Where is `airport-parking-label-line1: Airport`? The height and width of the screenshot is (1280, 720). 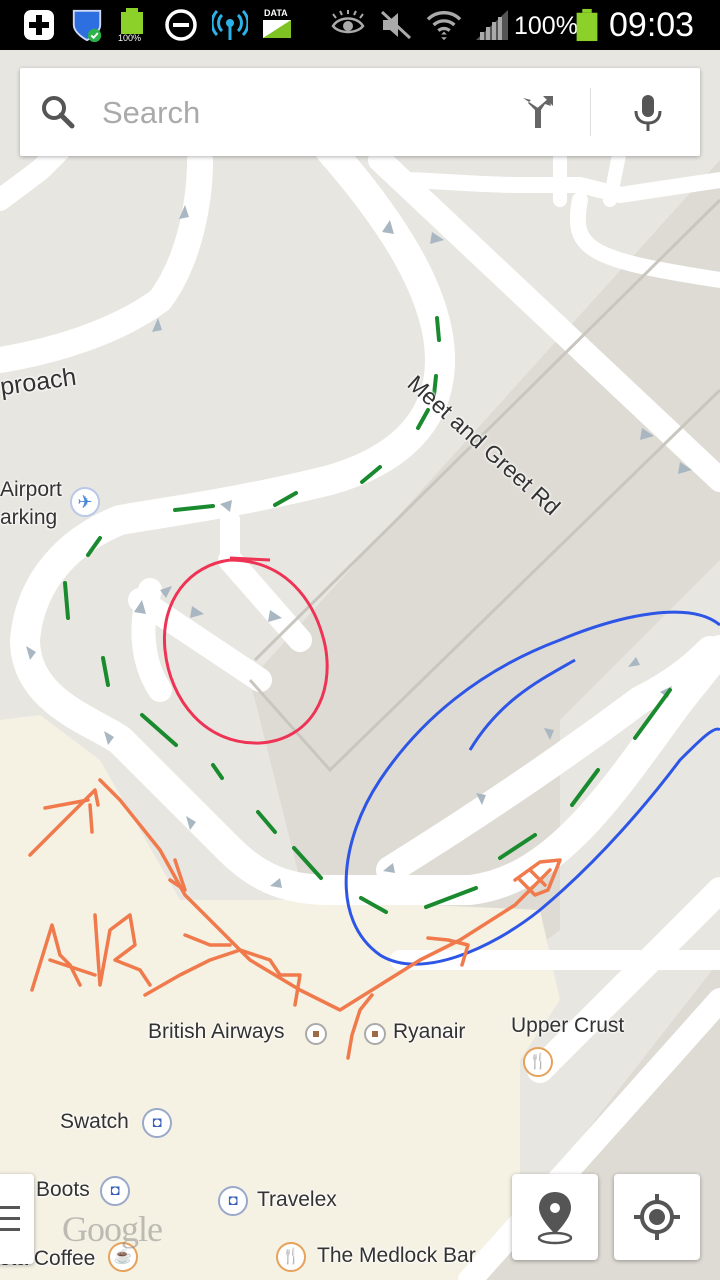 airport-parking-label-line1: Airport is located at coordinates (31, 490).